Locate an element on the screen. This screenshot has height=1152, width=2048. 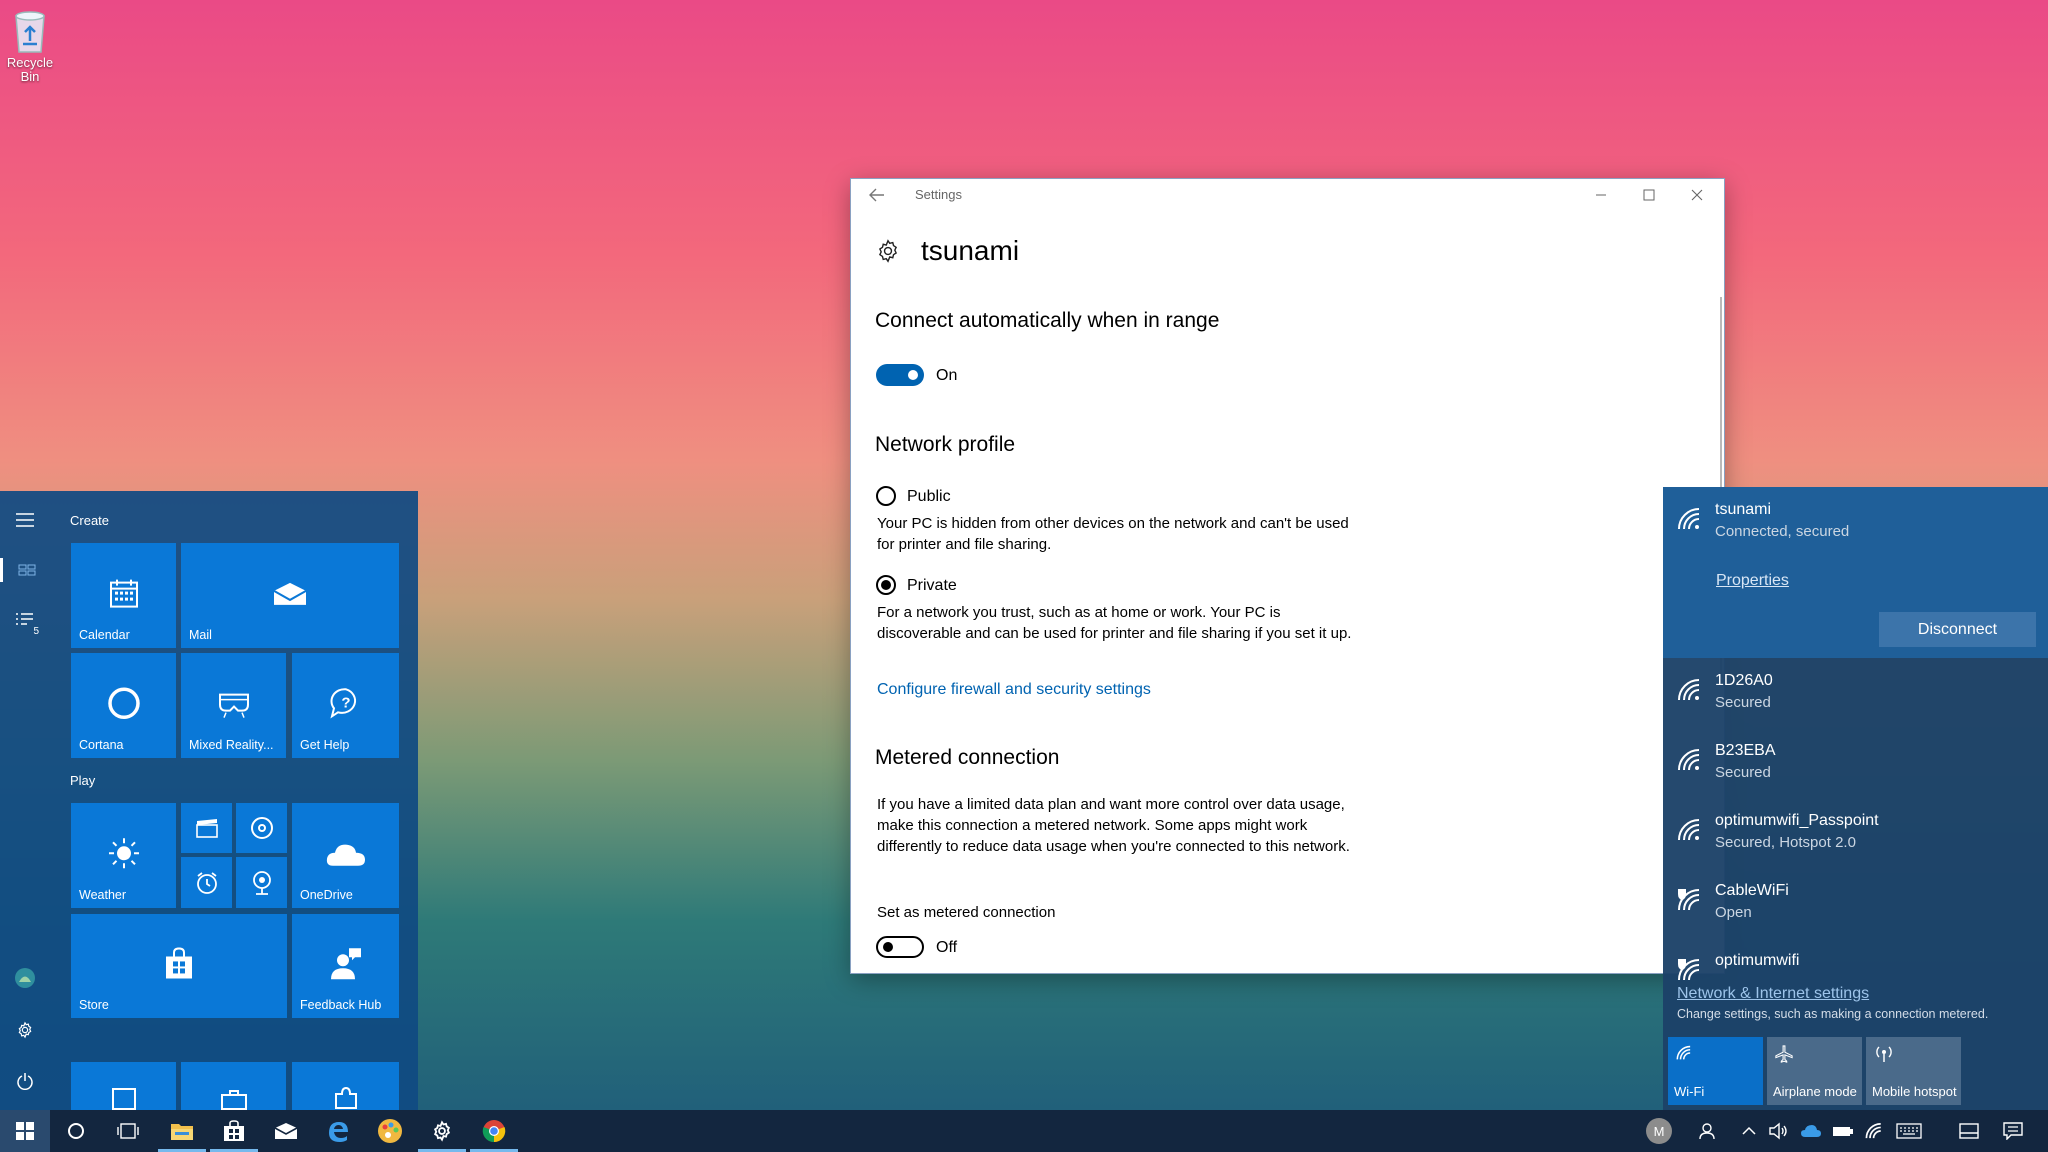
edge-button is located at coordinates (338, 1131).